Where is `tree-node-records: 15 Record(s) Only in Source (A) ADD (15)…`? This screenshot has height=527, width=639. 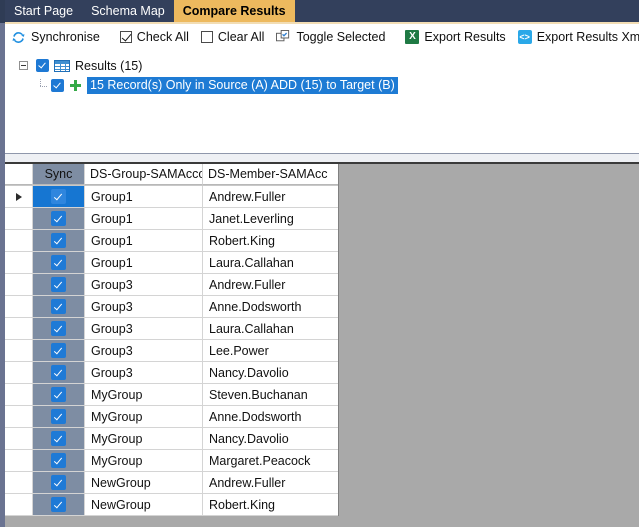 tree-node-records: 15 Record(s) Only in Source (A) ADD (15)… is located at coordinates (339, 85).